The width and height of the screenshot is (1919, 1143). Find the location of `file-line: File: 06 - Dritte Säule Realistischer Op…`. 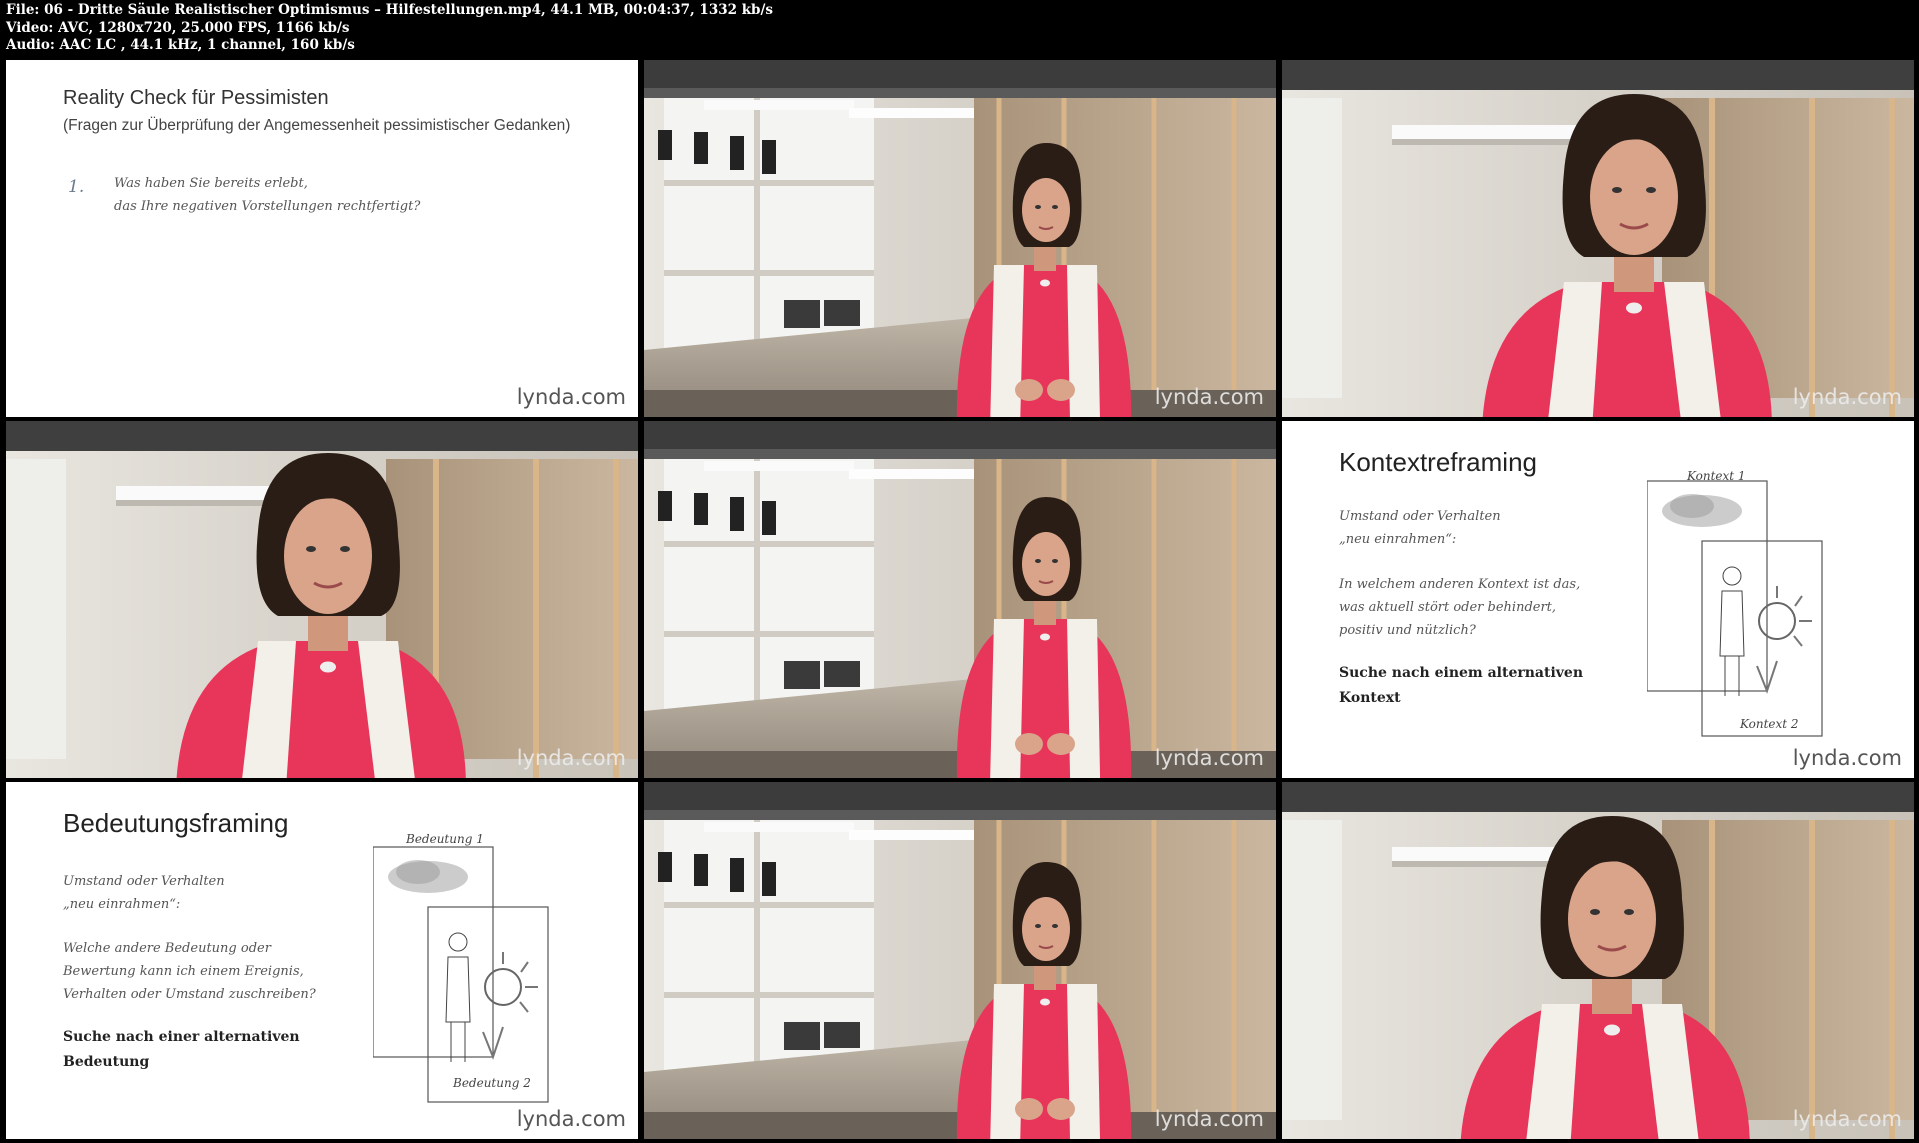

file-line: File: 06 - Dritte Säule Realistischer Op… is located at coordinates (390, 10).